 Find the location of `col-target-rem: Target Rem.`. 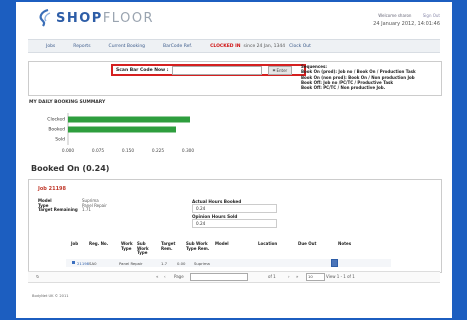

col-target-rem: Target Rem. is located at coordinates (169, 246).